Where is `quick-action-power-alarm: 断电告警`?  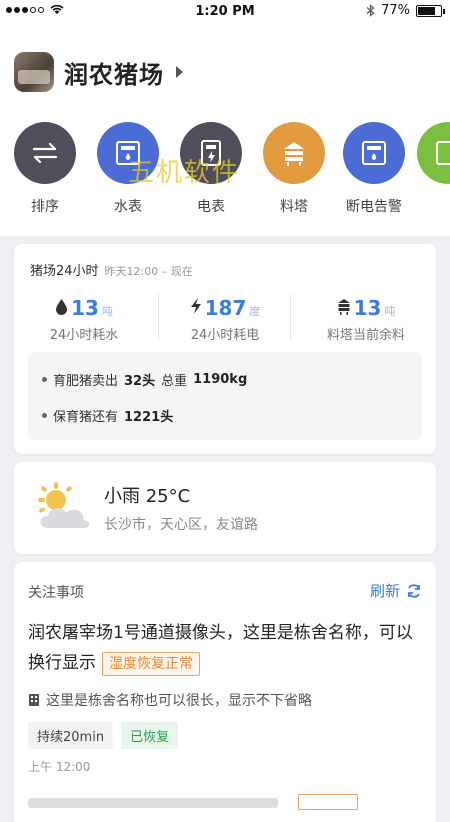
quick-action-power-alarm: 断电告警 is located at coordinates (374, 169).